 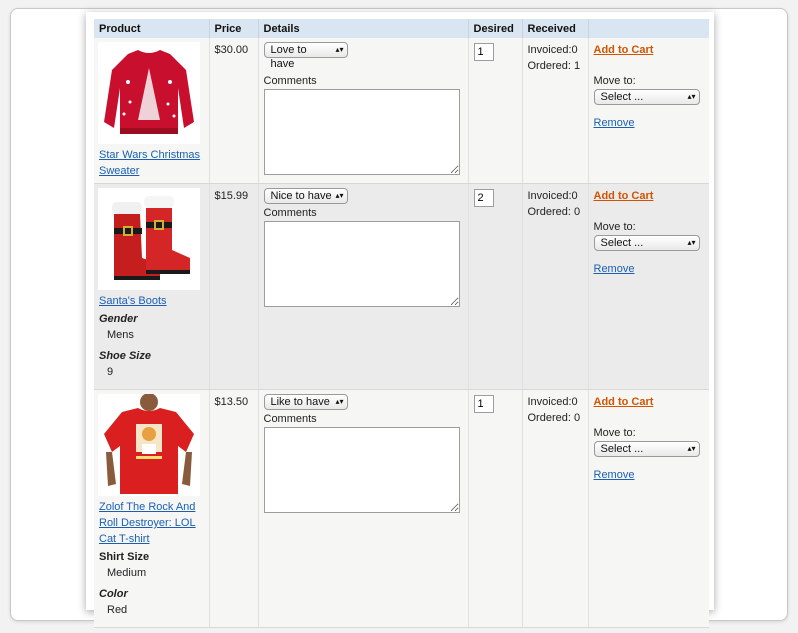 I want to click on attribute-name: Gender, so click(x=118, y=319).